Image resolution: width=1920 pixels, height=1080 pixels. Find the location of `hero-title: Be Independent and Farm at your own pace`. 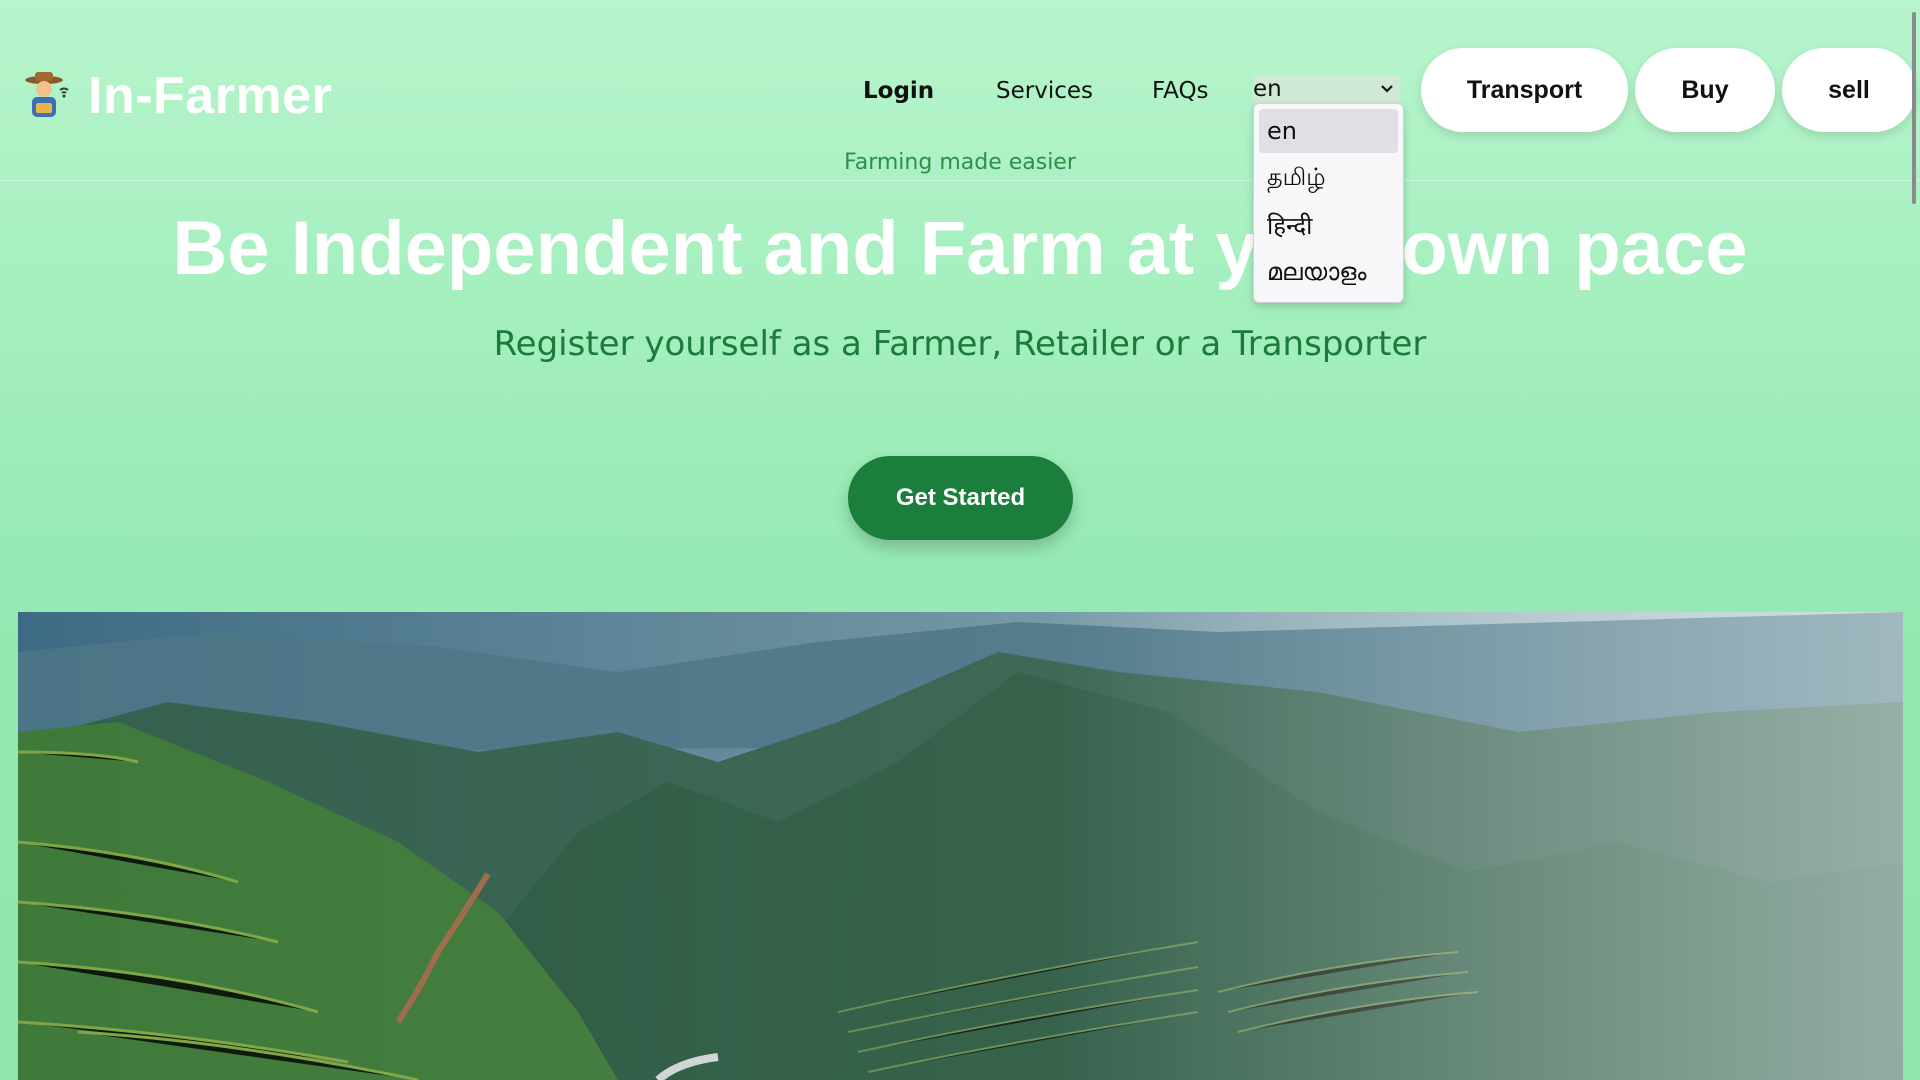

hero-title: Be Independent and Farm at your own pace is located at coordinates (960, 248).